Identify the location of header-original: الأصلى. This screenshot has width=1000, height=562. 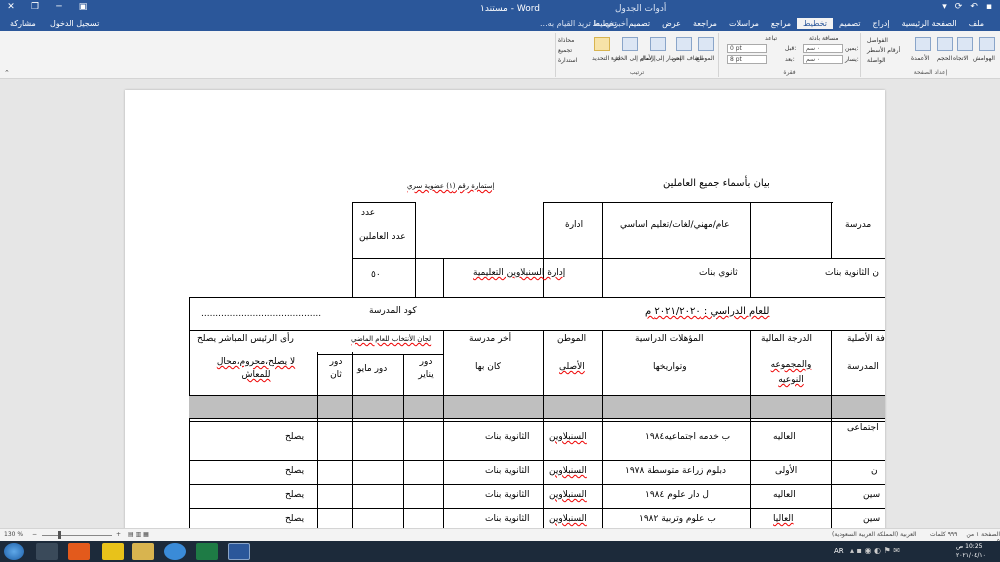
(572, 367).